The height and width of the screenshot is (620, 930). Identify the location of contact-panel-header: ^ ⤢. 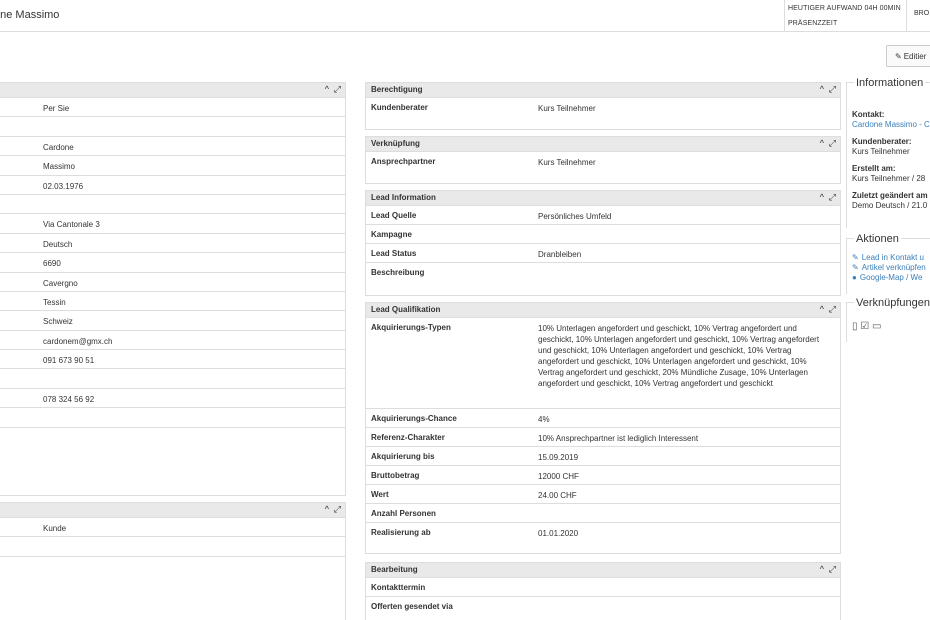
(172, 90).